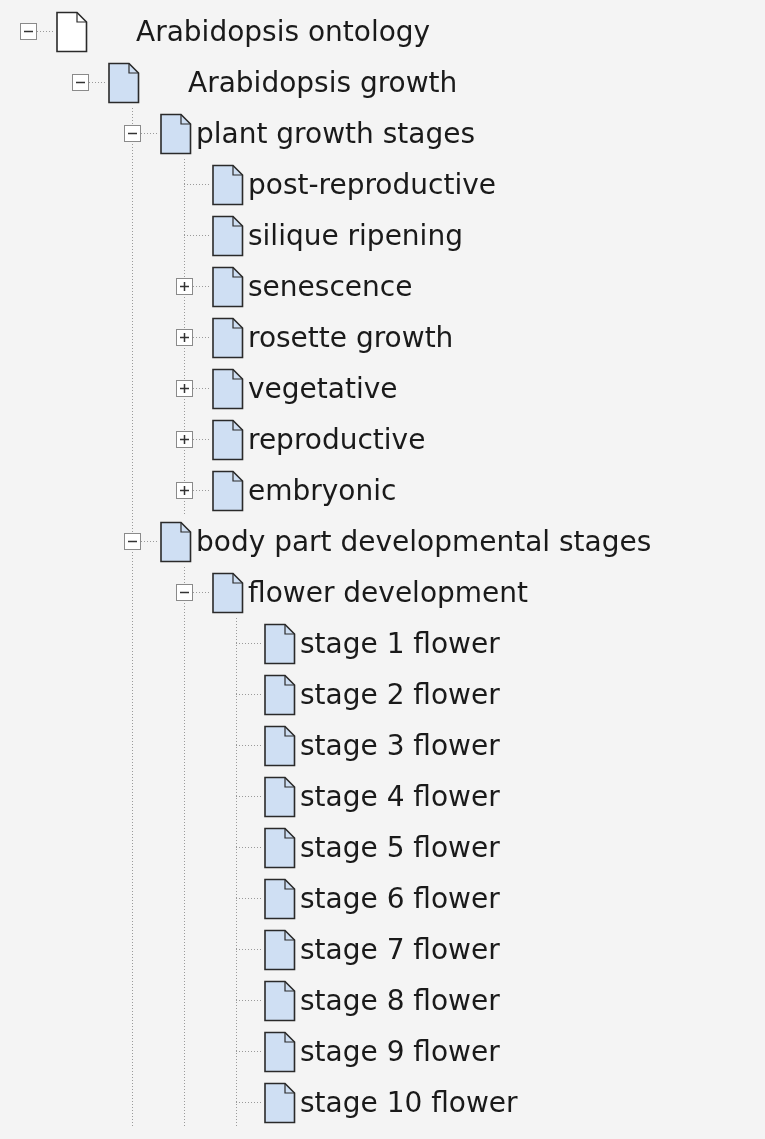 The image size is (765, 1139). Describe the element at coordinates (351, 337) in the screenshot. I see `tree-item: rosette growth` at that location.